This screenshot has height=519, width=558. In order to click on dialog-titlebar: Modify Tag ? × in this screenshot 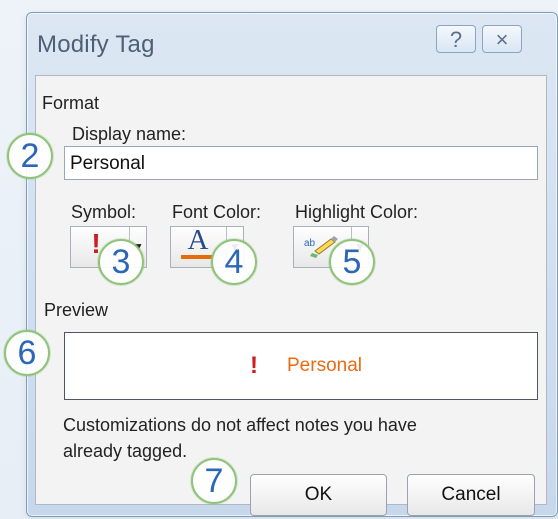, I will do `click(292, 41)`.